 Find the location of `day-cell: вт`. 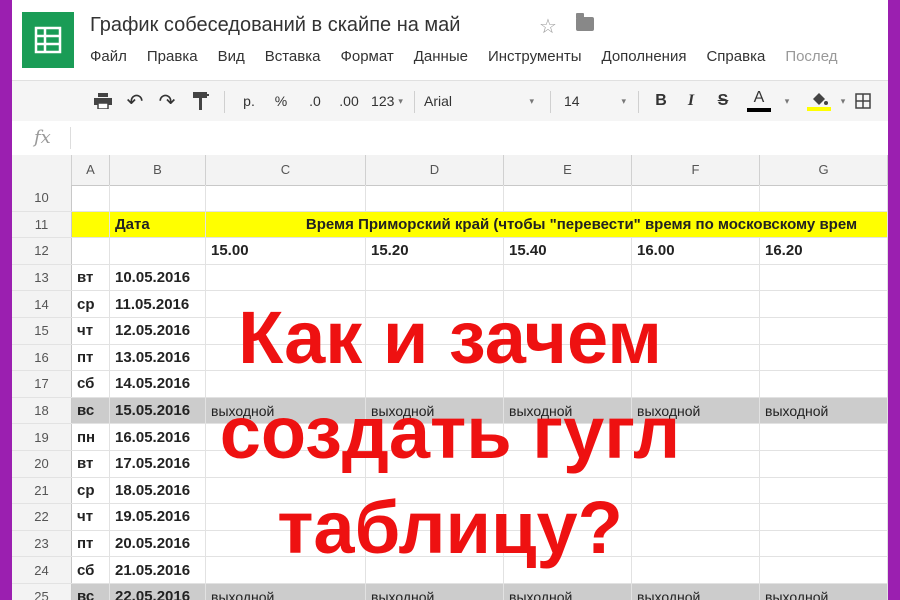

day-cell: вт is located at coordinates (91, 277).